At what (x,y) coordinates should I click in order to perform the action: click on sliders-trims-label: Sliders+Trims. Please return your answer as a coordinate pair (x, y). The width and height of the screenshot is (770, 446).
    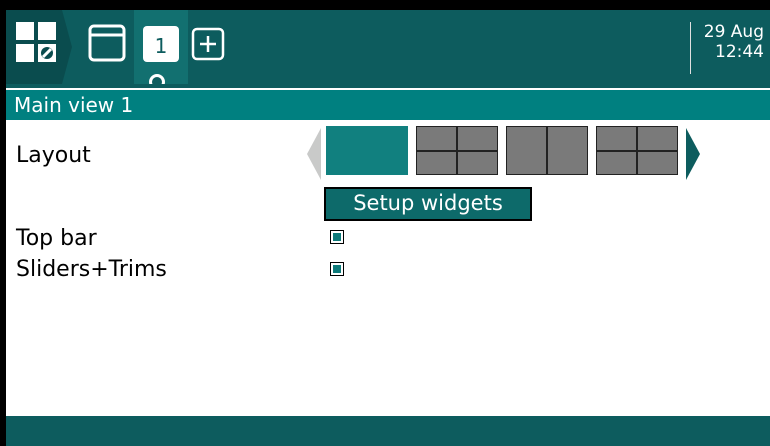
    Looking at the image, I should click on (91, 269).